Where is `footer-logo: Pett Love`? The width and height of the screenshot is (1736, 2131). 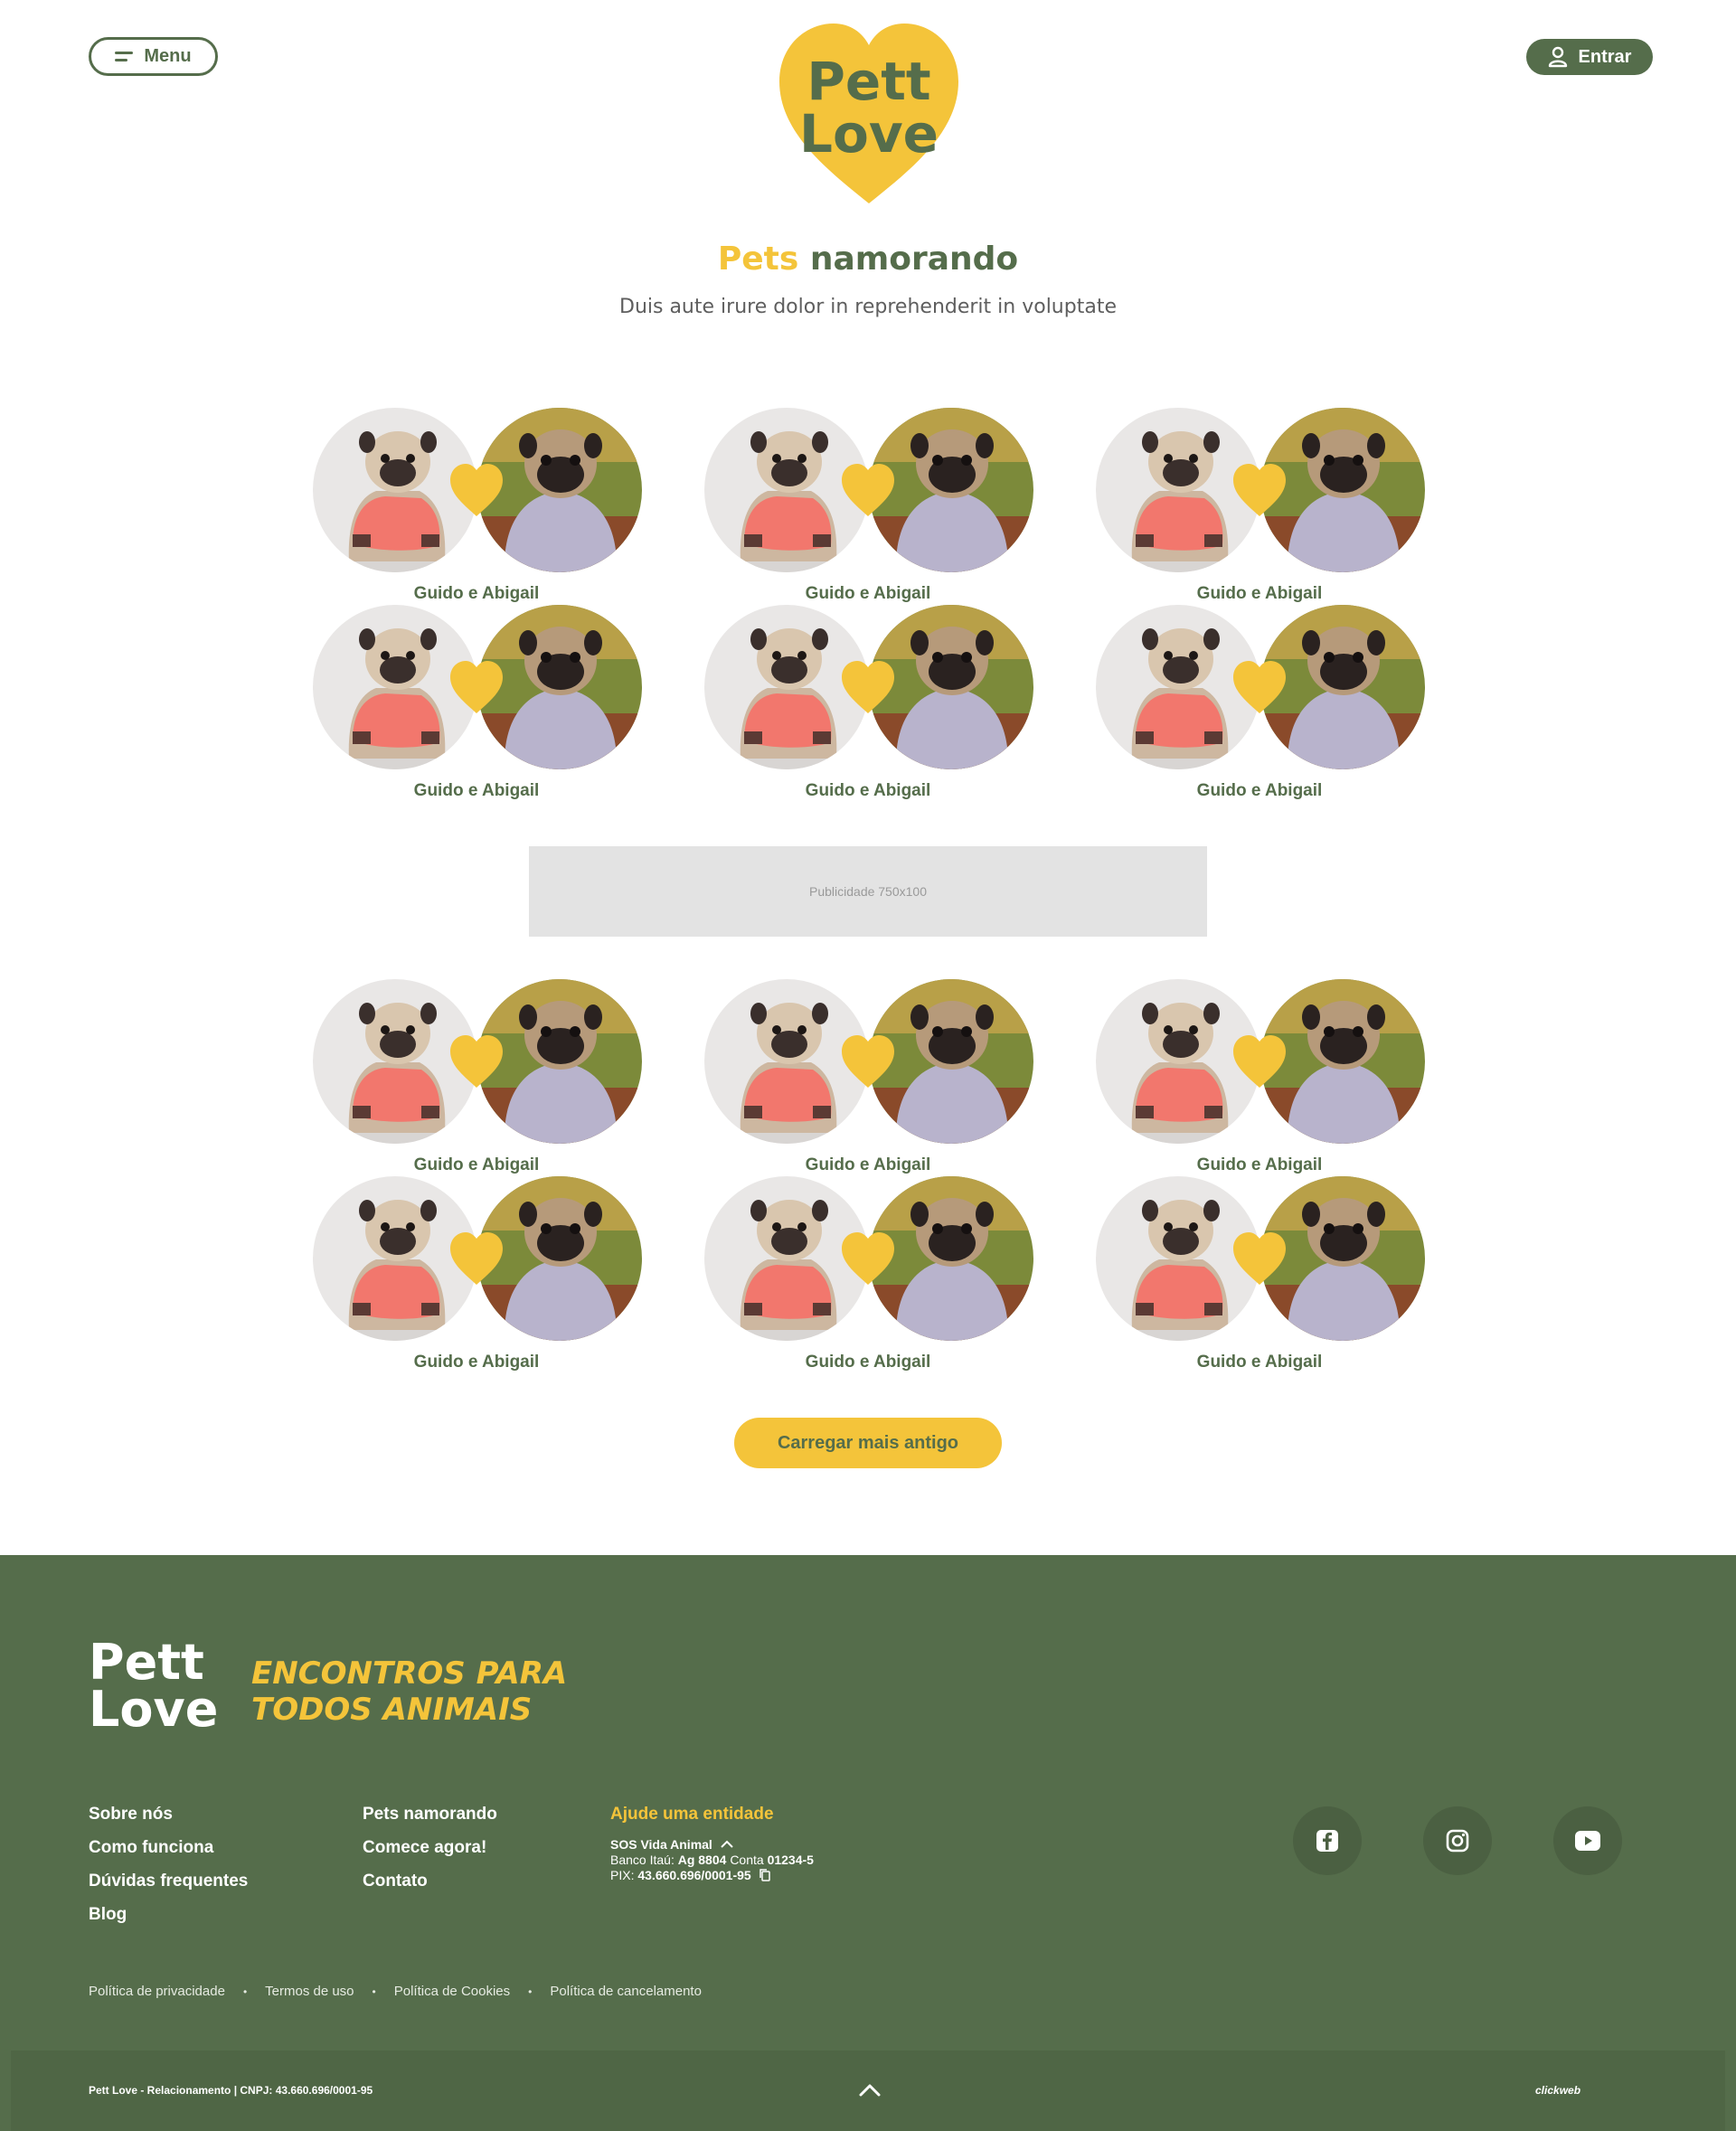 footer-logo: Pett Love is located at coordinates (154, 1686).